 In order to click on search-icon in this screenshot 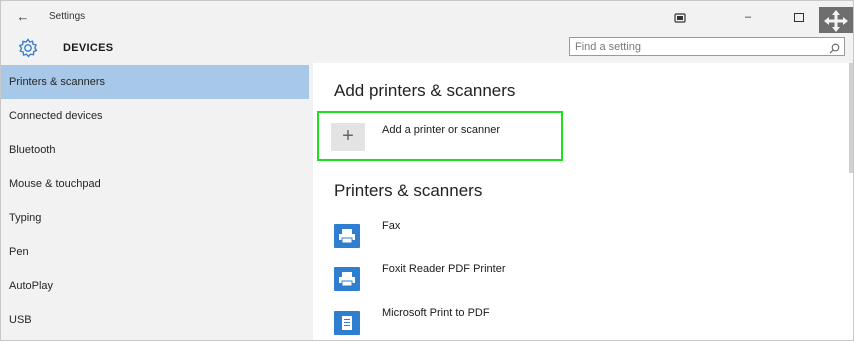, I will do `click(834, 47)`.